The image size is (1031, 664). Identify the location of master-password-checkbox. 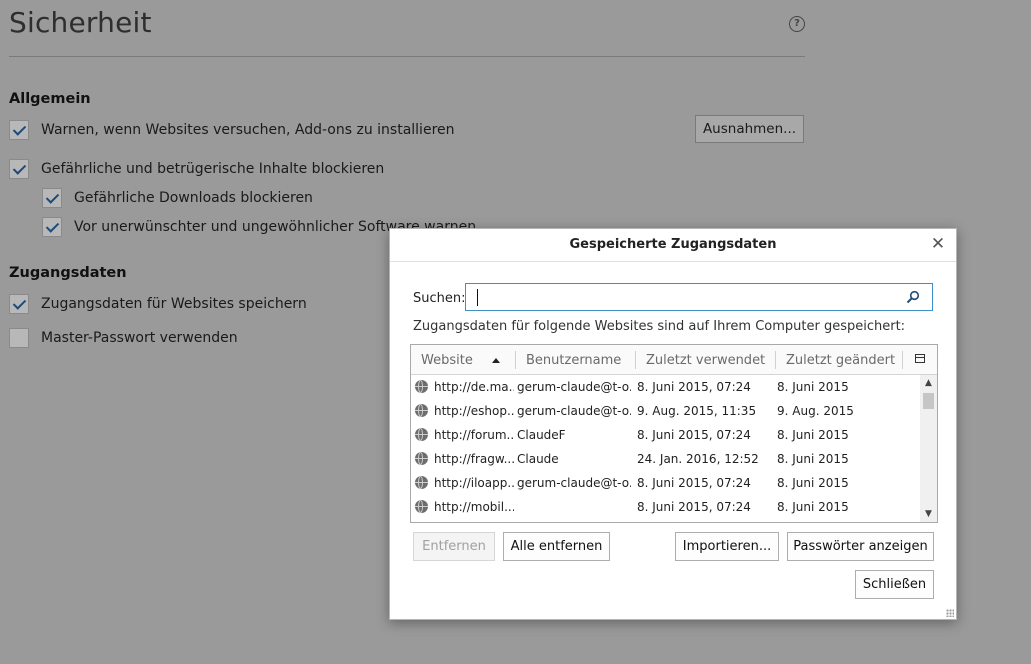
(19, 338).